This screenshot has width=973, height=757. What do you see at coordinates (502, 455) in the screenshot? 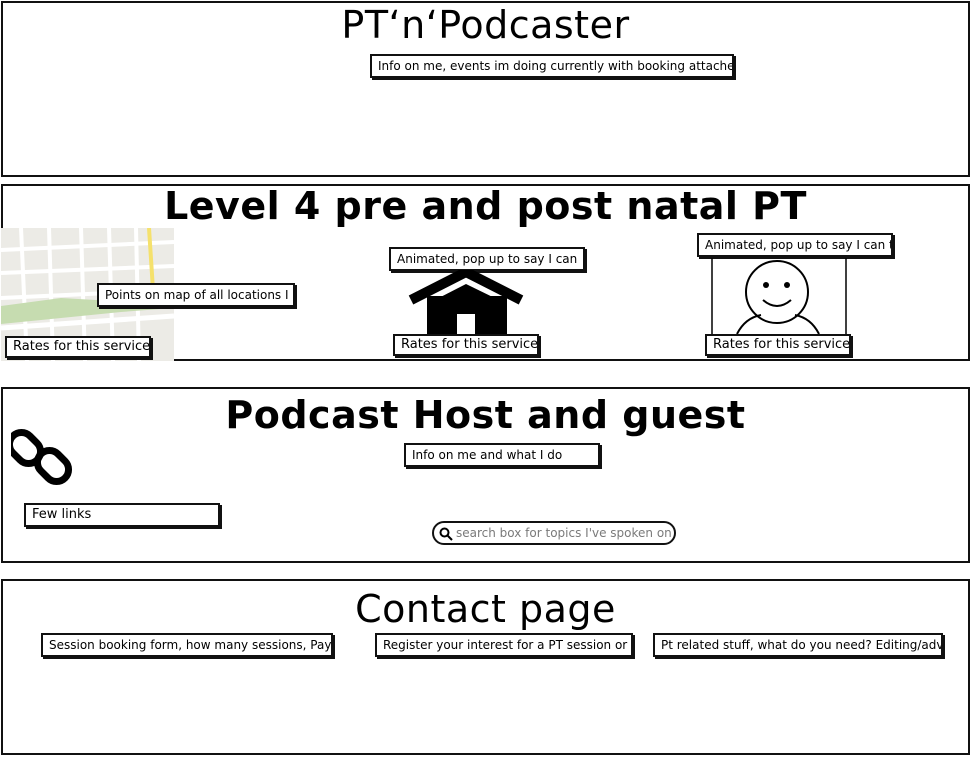
I see `podcast-info-note: Info on me and what I do` at bounding box center [502, 455].